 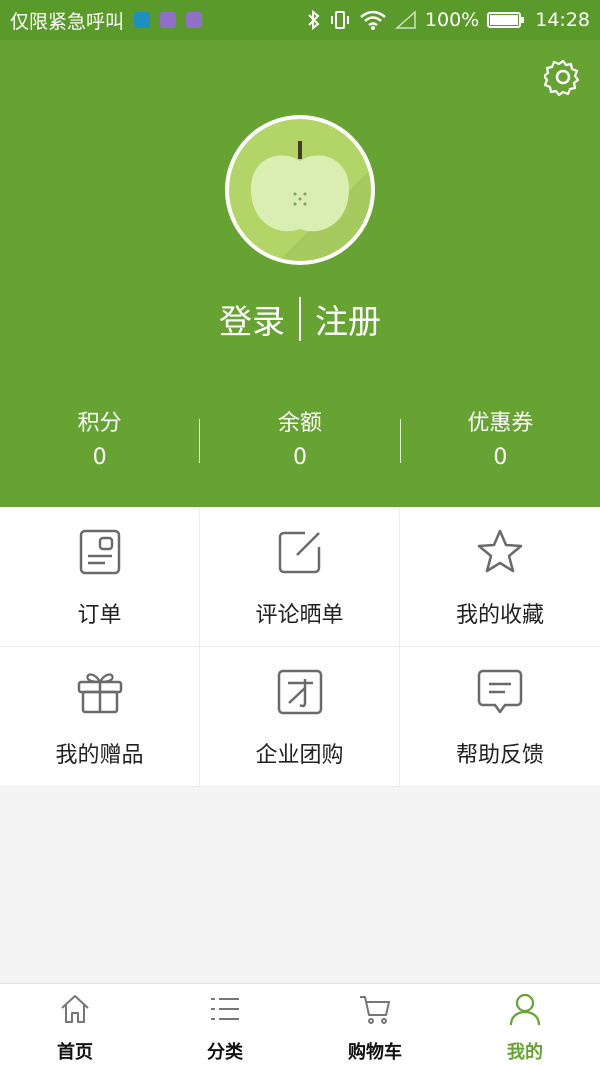 What do you see at coordinates (100, 717) in the screenshot?
I see `menu-item-gifts: 我的赠品` at bounding box center [100, 717].